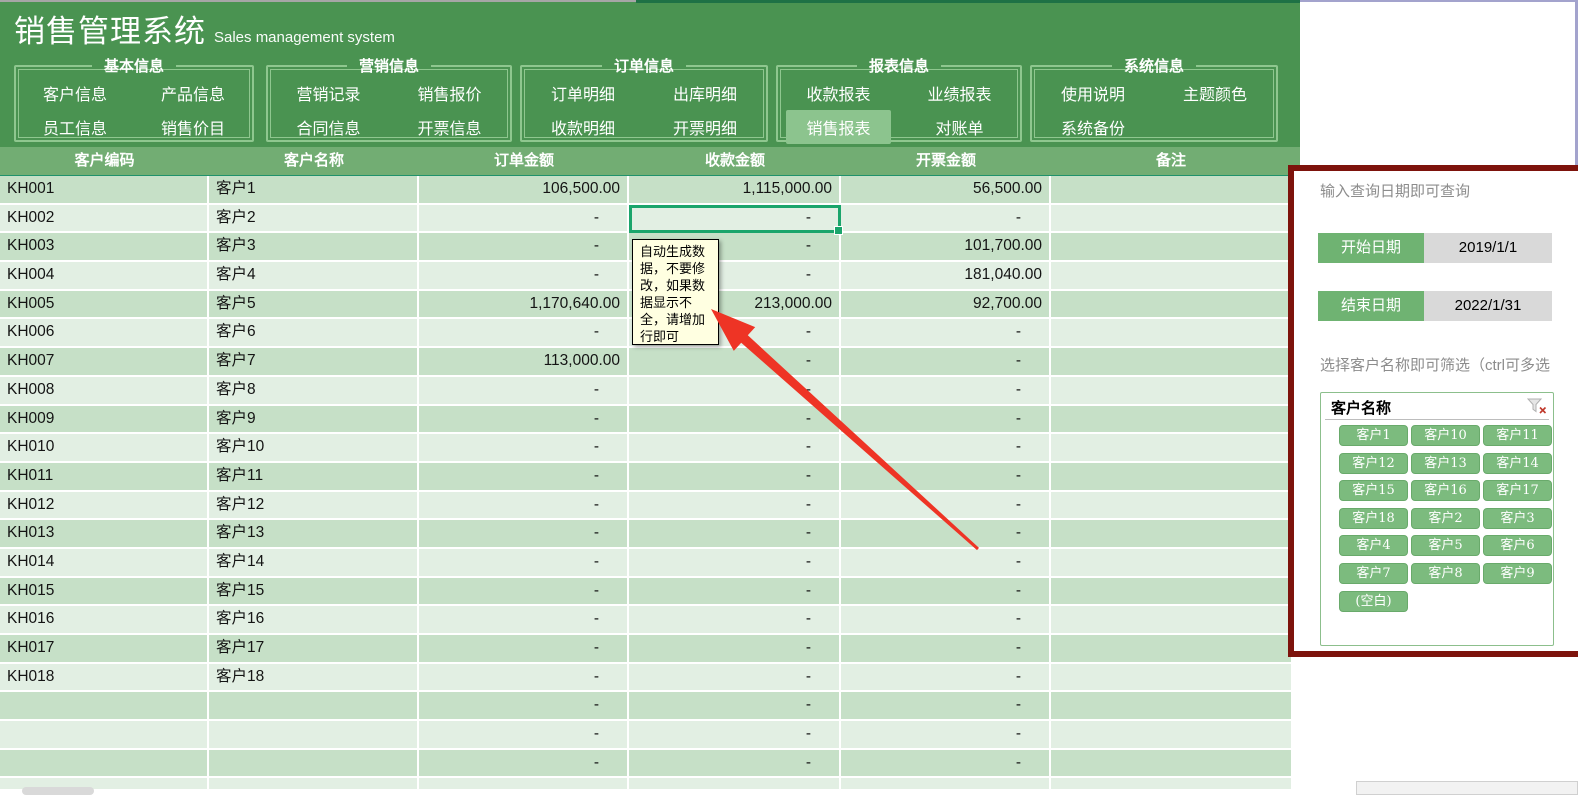  I want to click on start-date-value: 2019/1/1, so click(1488, 248).